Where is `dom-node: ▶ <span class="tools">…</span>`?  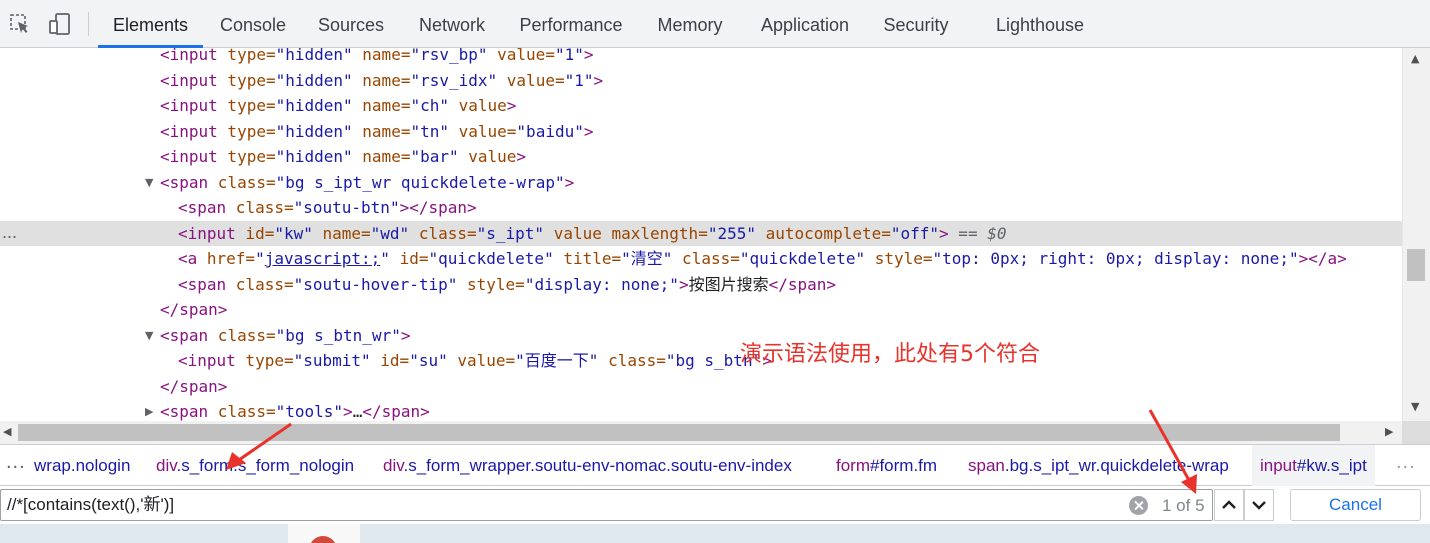
dom-node: ▶ <span class="tools">…</span> is located at coordinates (701, 410).